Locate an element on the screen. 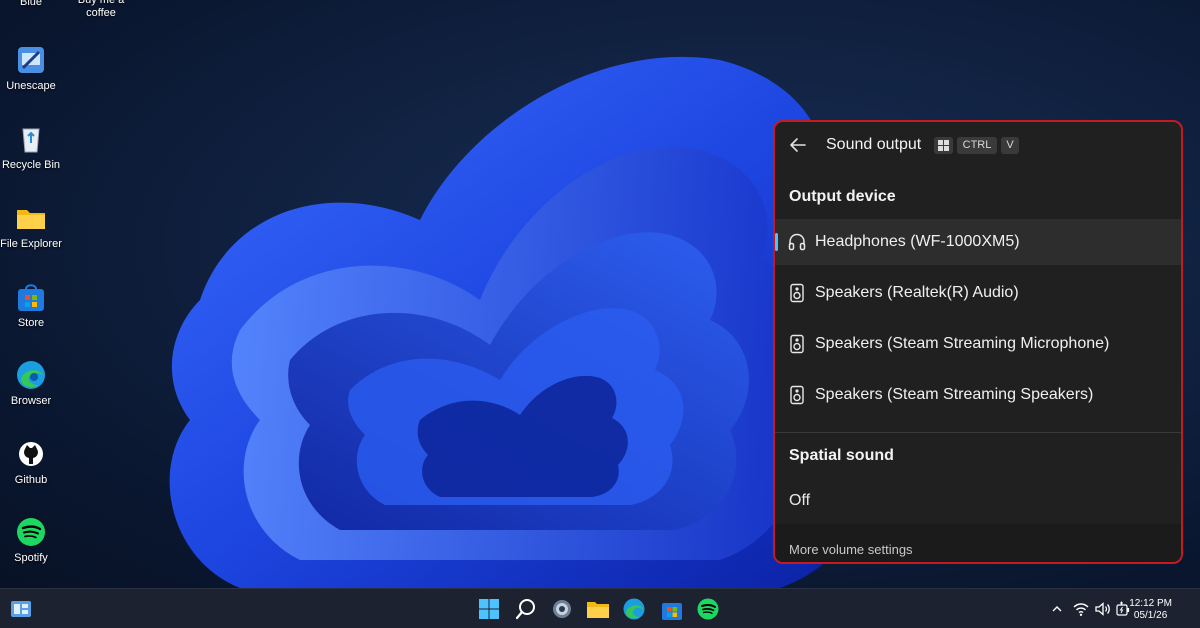 Image resolution: width=1200 pixels, height=628 pixels. device-item-realtek: Speakers (Realtek(R) Audio) is located at coordinates (978, 293).